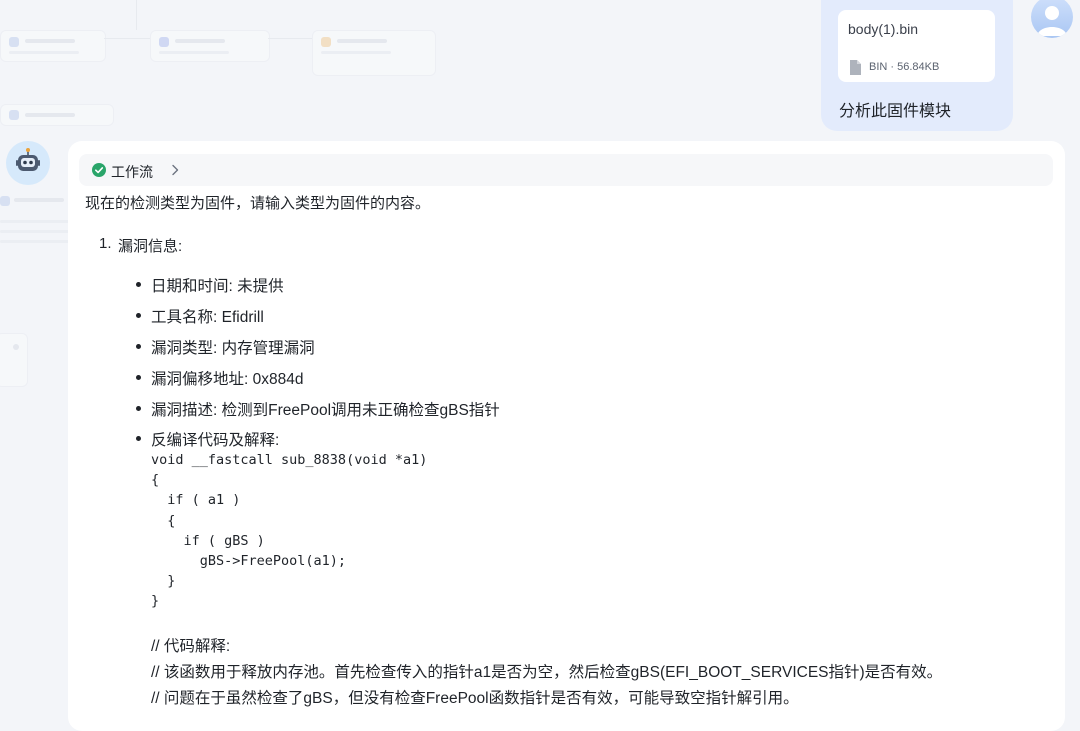 The height and width of the screenshot is (731, 1080). What do you see at coordinates (207, 317) in the screenshot?
I see `detail-item: 工具名称: Efidrill` at bounding box center [207, 317].